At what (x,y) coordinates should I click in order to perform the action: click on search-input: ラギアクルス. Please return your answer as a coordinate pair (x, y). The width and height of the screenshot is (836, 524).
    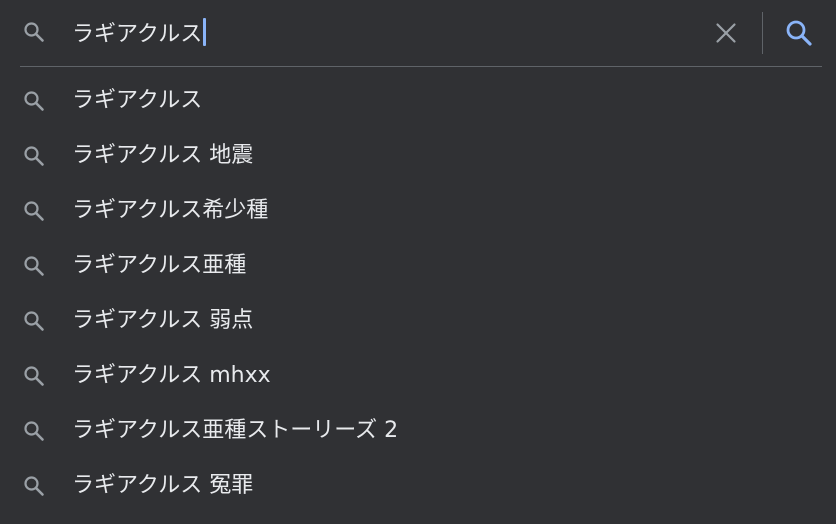
    Looking at the image, I should click on (139, 32).